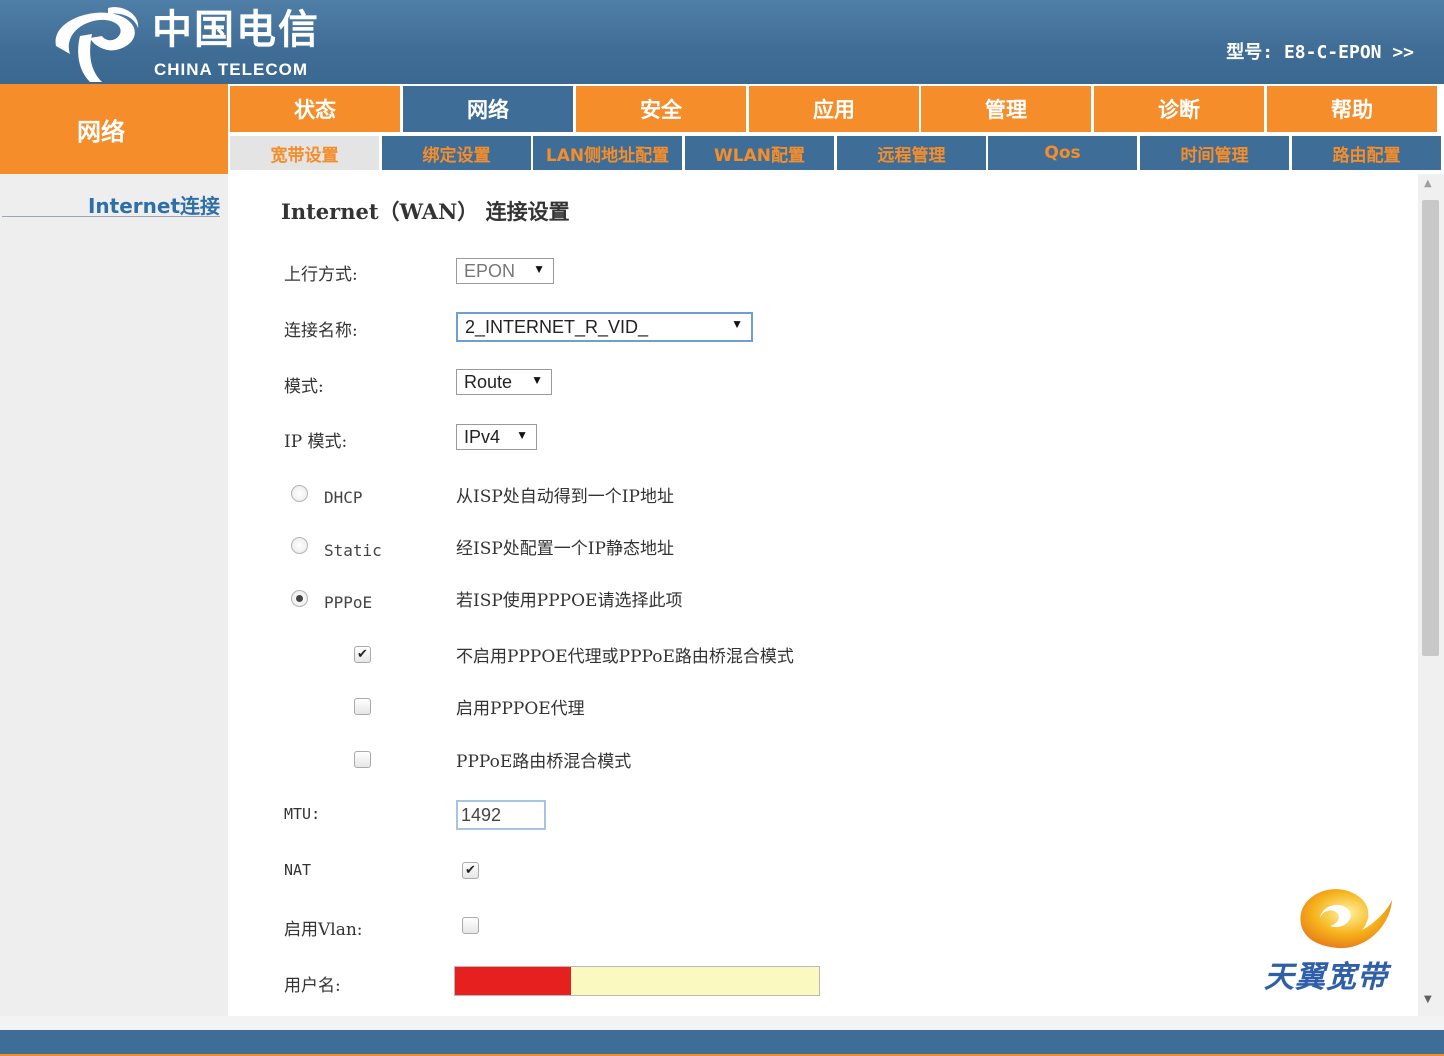 Image resolution: width=1444 pixels, height=1056 pixels. What do you see at coordinates (1179, 109) in the screenshot?
I see `tab-diagnostics: 诊断` at bounding box center [1179, 109].